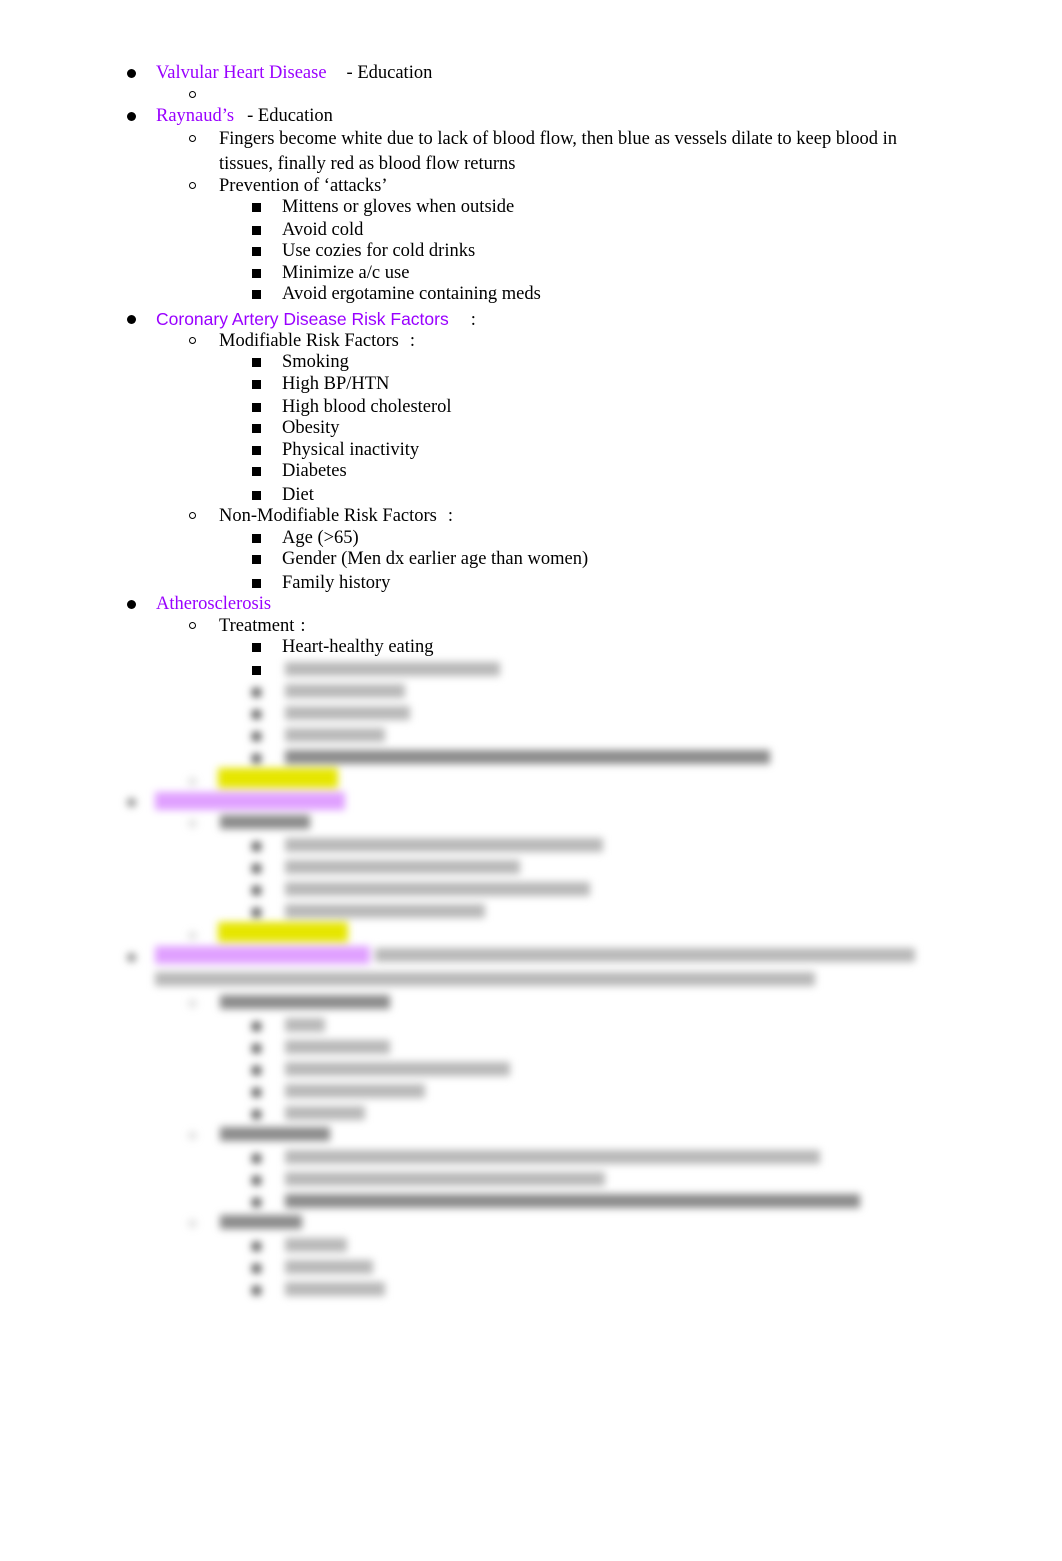  What do you see at coordinates (358, 647) in the screenshot?
I see `list-item: Heart-healthy eating` at bounding box center [358, 647].